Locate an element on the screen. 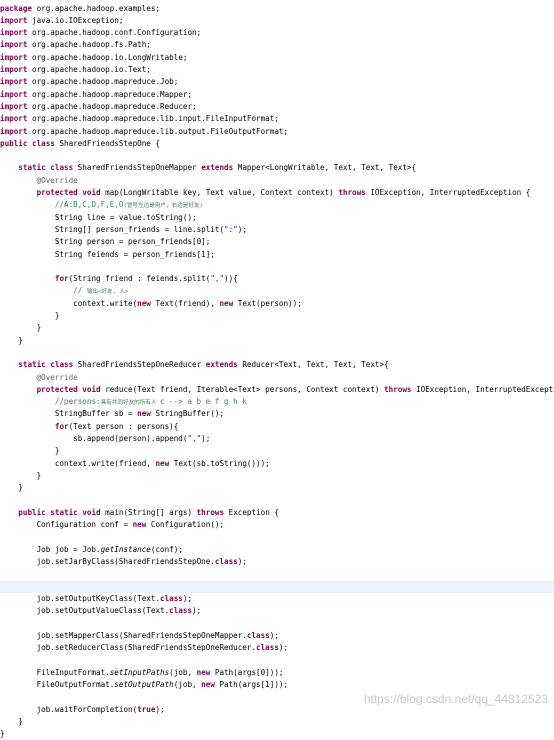 The width and height of the screenshot is (554, 740). code-token: Text(sb.toString())); is located at coordinates (221, 463).